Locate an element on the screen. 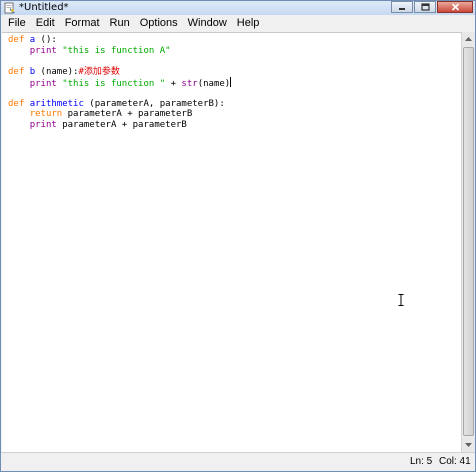 This screenshot has width=476, height=472. menu-file: File is located at coordinates (17, 23).